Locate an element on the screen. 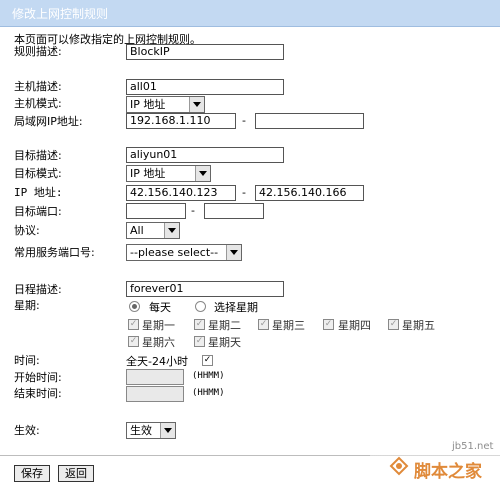  time-label: 时间: is located at coordinates (27, 360).